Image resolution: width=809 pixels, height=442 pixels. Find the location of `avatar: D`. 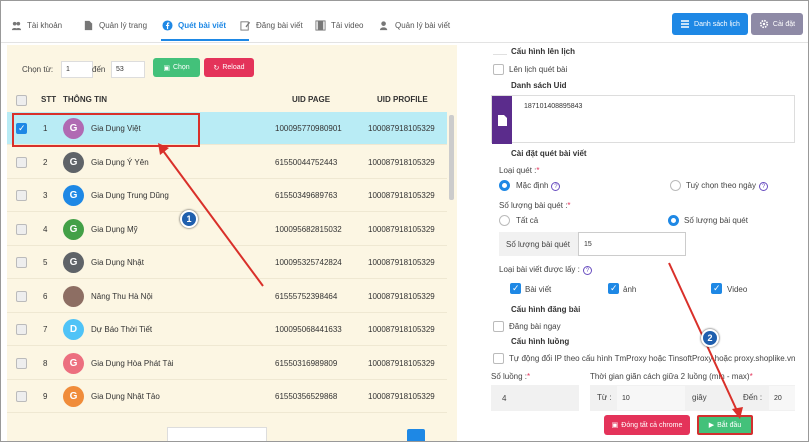

avatar: D is located at coordinates (73, 329).